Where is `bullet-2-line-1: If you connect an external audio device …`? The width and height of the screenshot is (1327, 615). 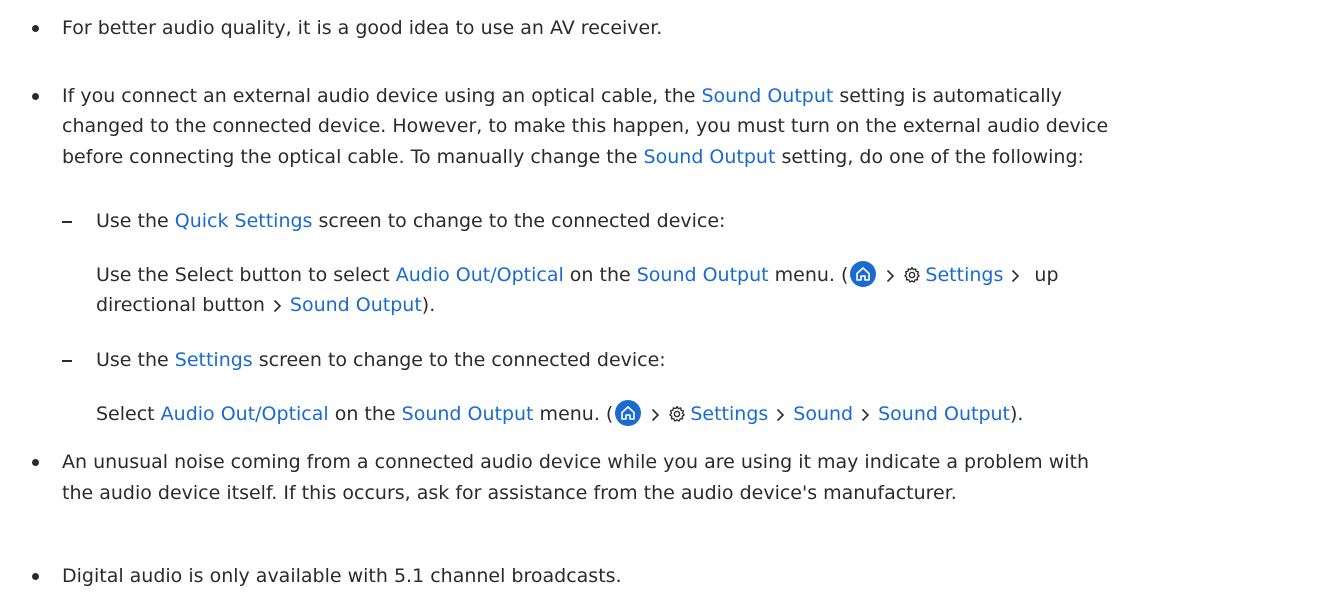
bullet-2-line-1: If you connect an external audio device … is located at coordinates (562, 96).